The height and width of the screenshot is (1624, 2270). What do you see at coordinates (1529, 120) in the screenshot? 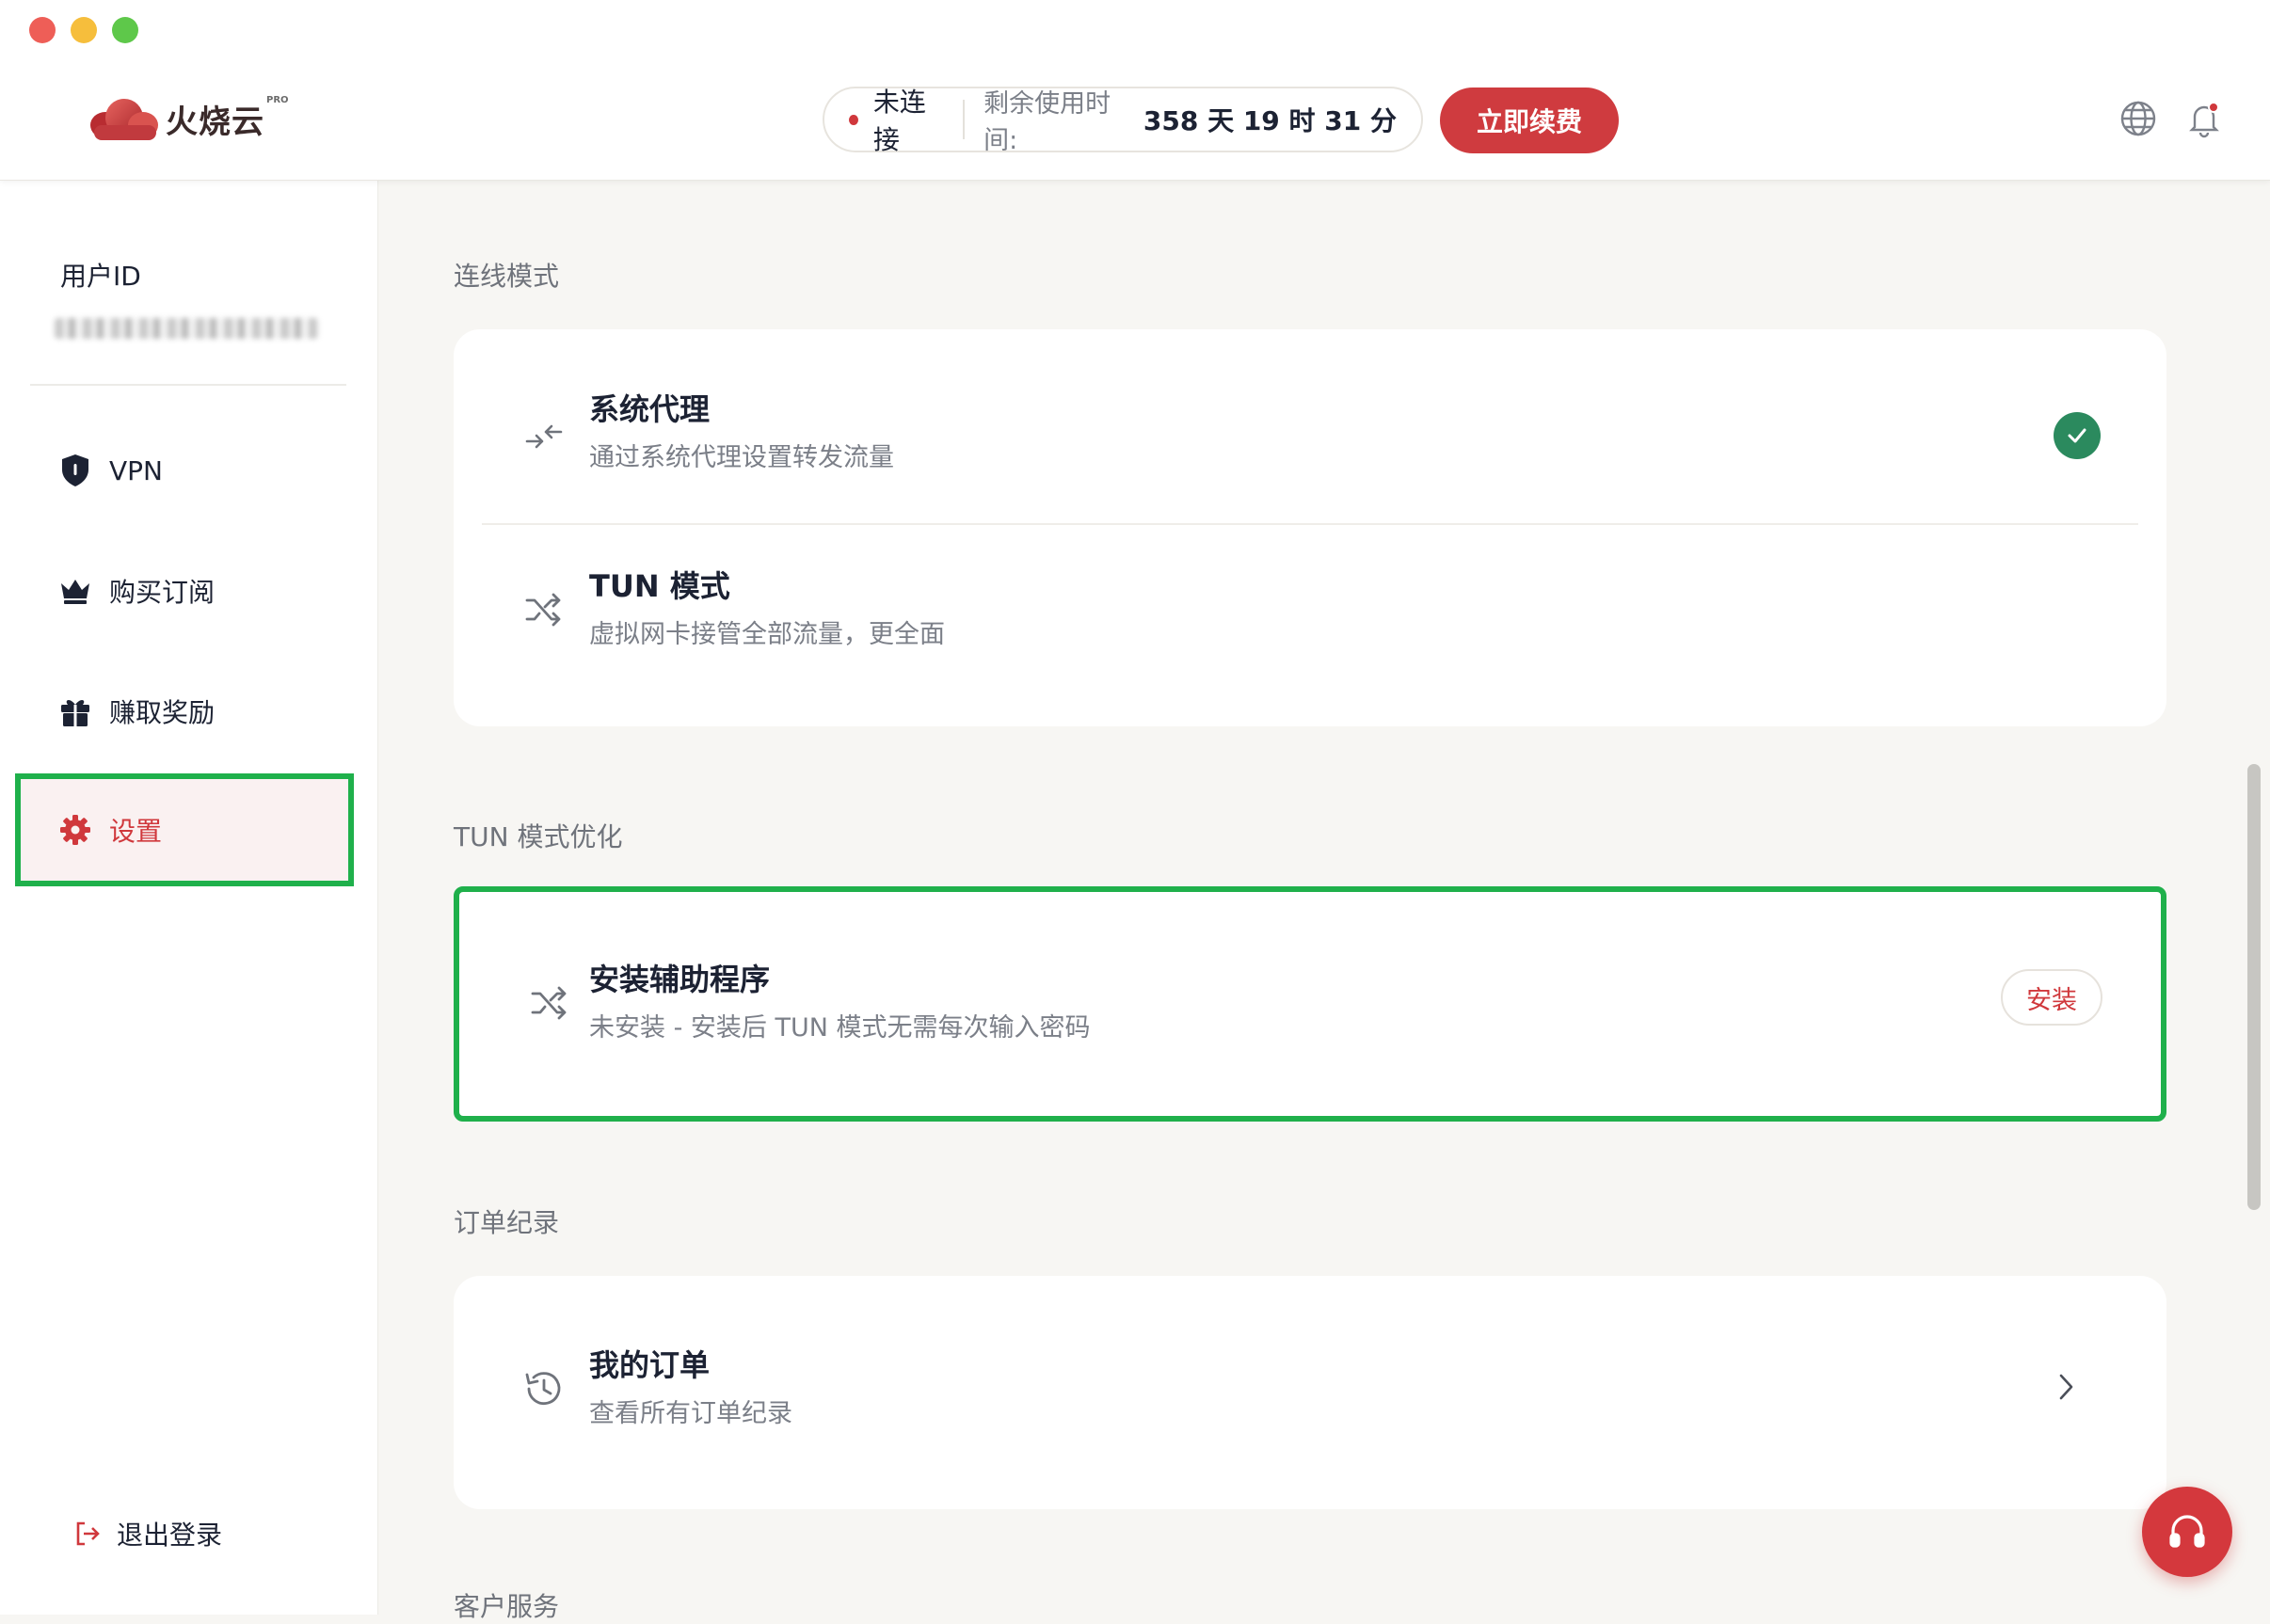
I see `renew-button: 立即续费` at bounding box center [1529, 120].